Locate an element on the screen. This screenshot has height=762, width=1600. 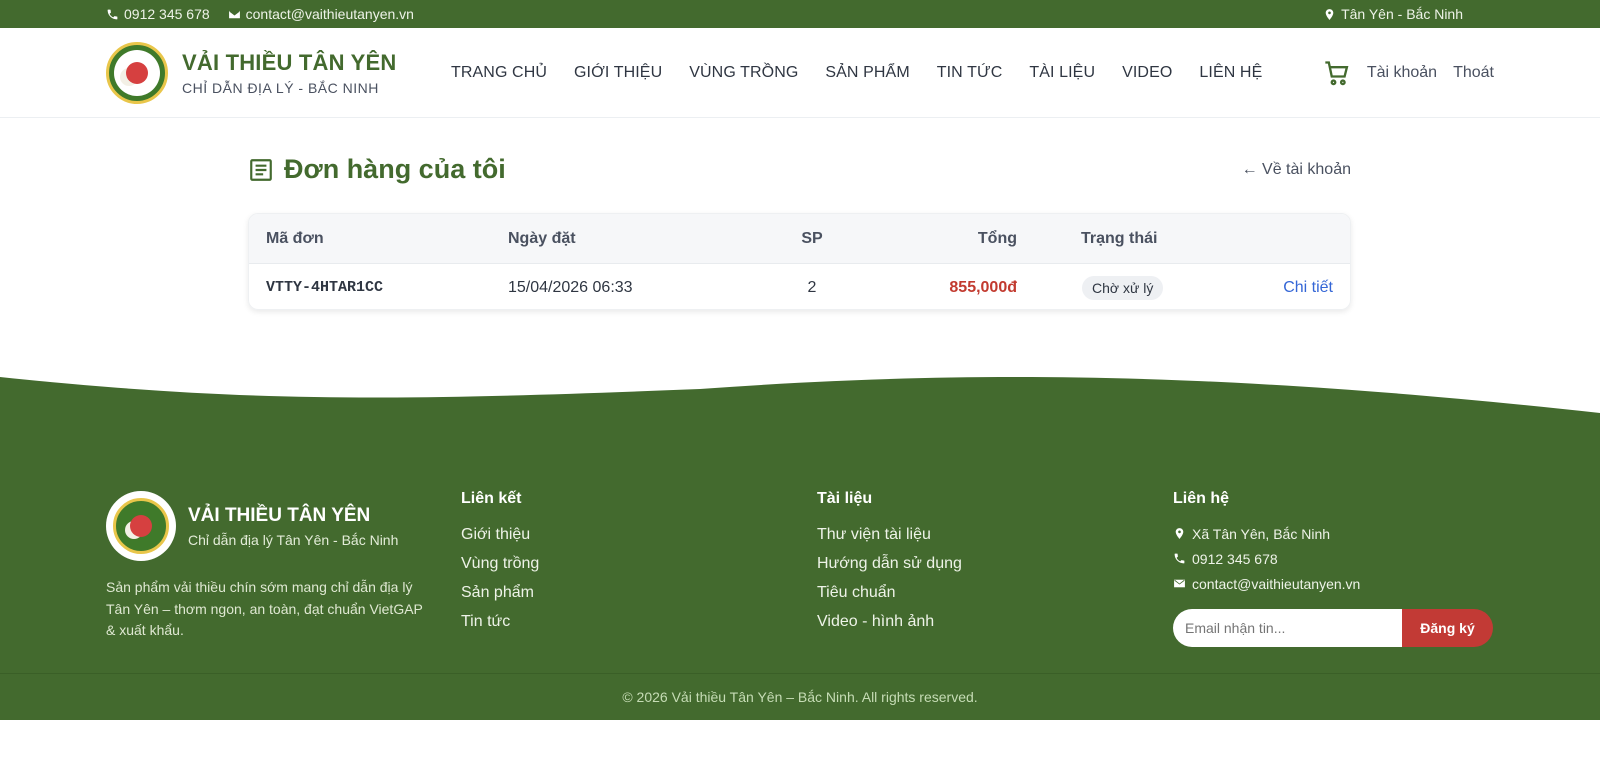
nav-contact: LIÊN HỆ is located at coordinates (1230, 73).